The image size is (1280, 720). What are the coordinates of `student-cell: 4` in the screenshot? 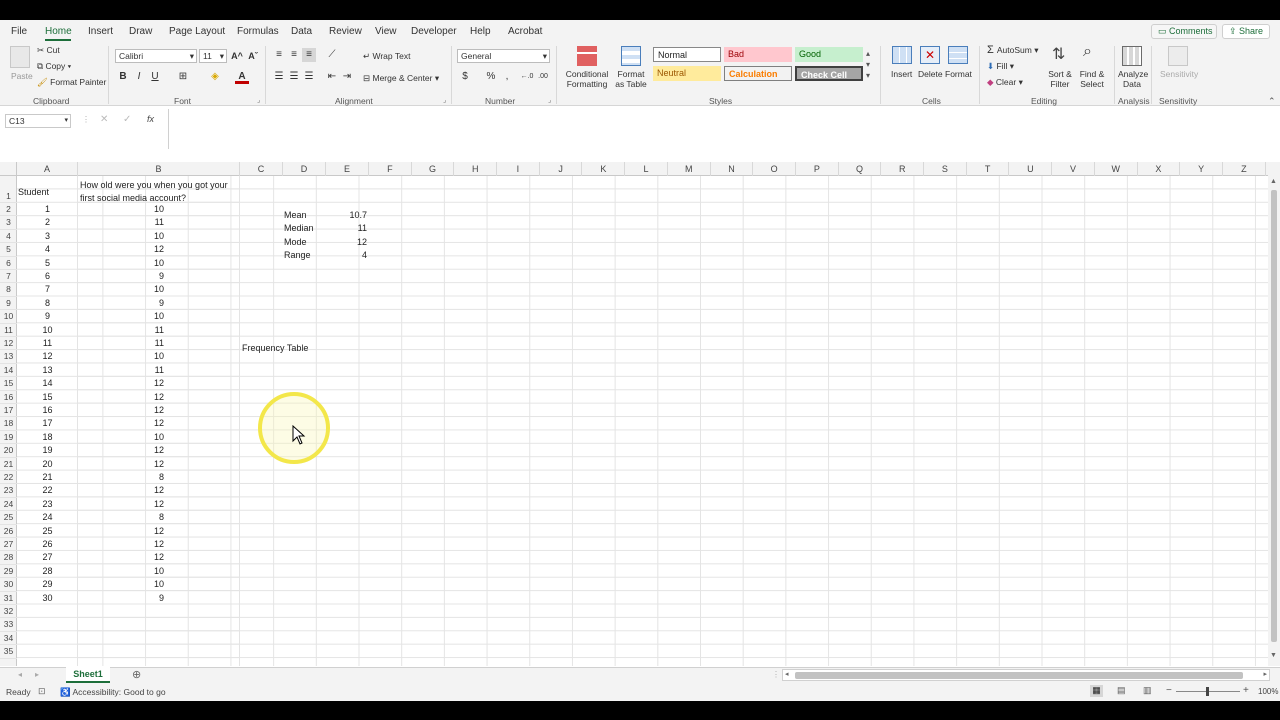 It's located at (47, 249).